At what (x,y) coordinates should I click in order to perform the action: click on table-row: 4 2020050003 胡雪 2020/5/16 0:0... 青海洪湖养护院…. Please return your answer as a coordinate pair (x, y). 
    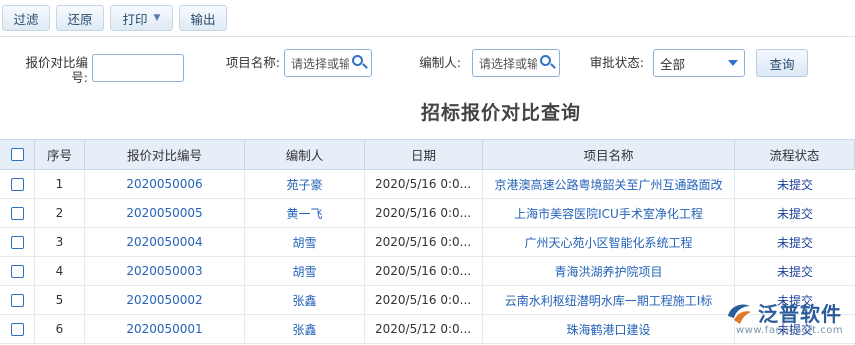
    Looking at the image, I should click on (427, 271).